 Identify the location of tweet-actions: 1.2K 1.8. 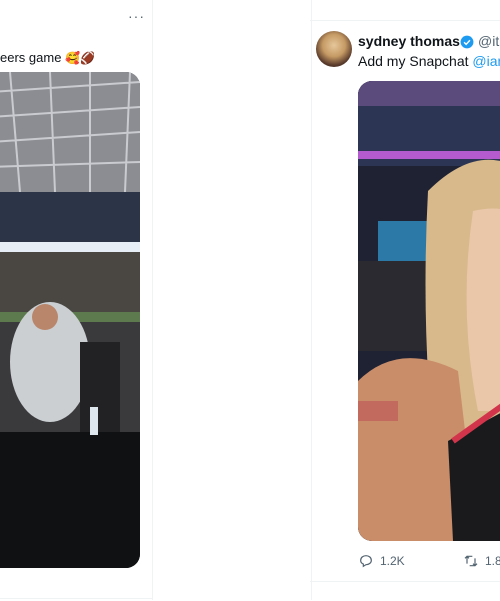
(429, 563).